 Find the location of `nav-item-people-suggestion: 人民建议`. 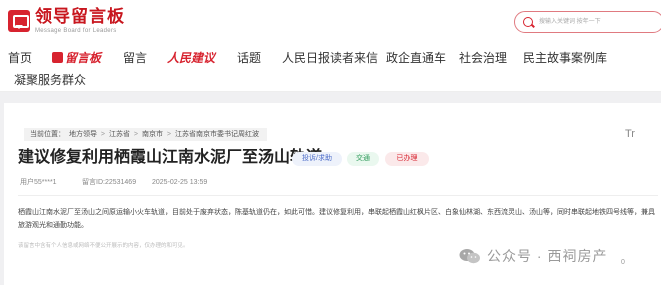

nav-item-people-suggestion: 人民建议 is located at coordinates (191, 58).